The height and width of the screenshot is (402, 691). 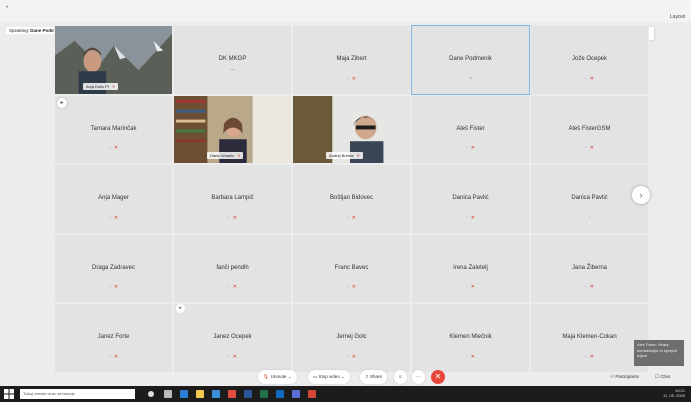 What do you see at coordinates (232, 394) in the screenshot?
I see `chrome-icon` at bounding box center [232, 394].